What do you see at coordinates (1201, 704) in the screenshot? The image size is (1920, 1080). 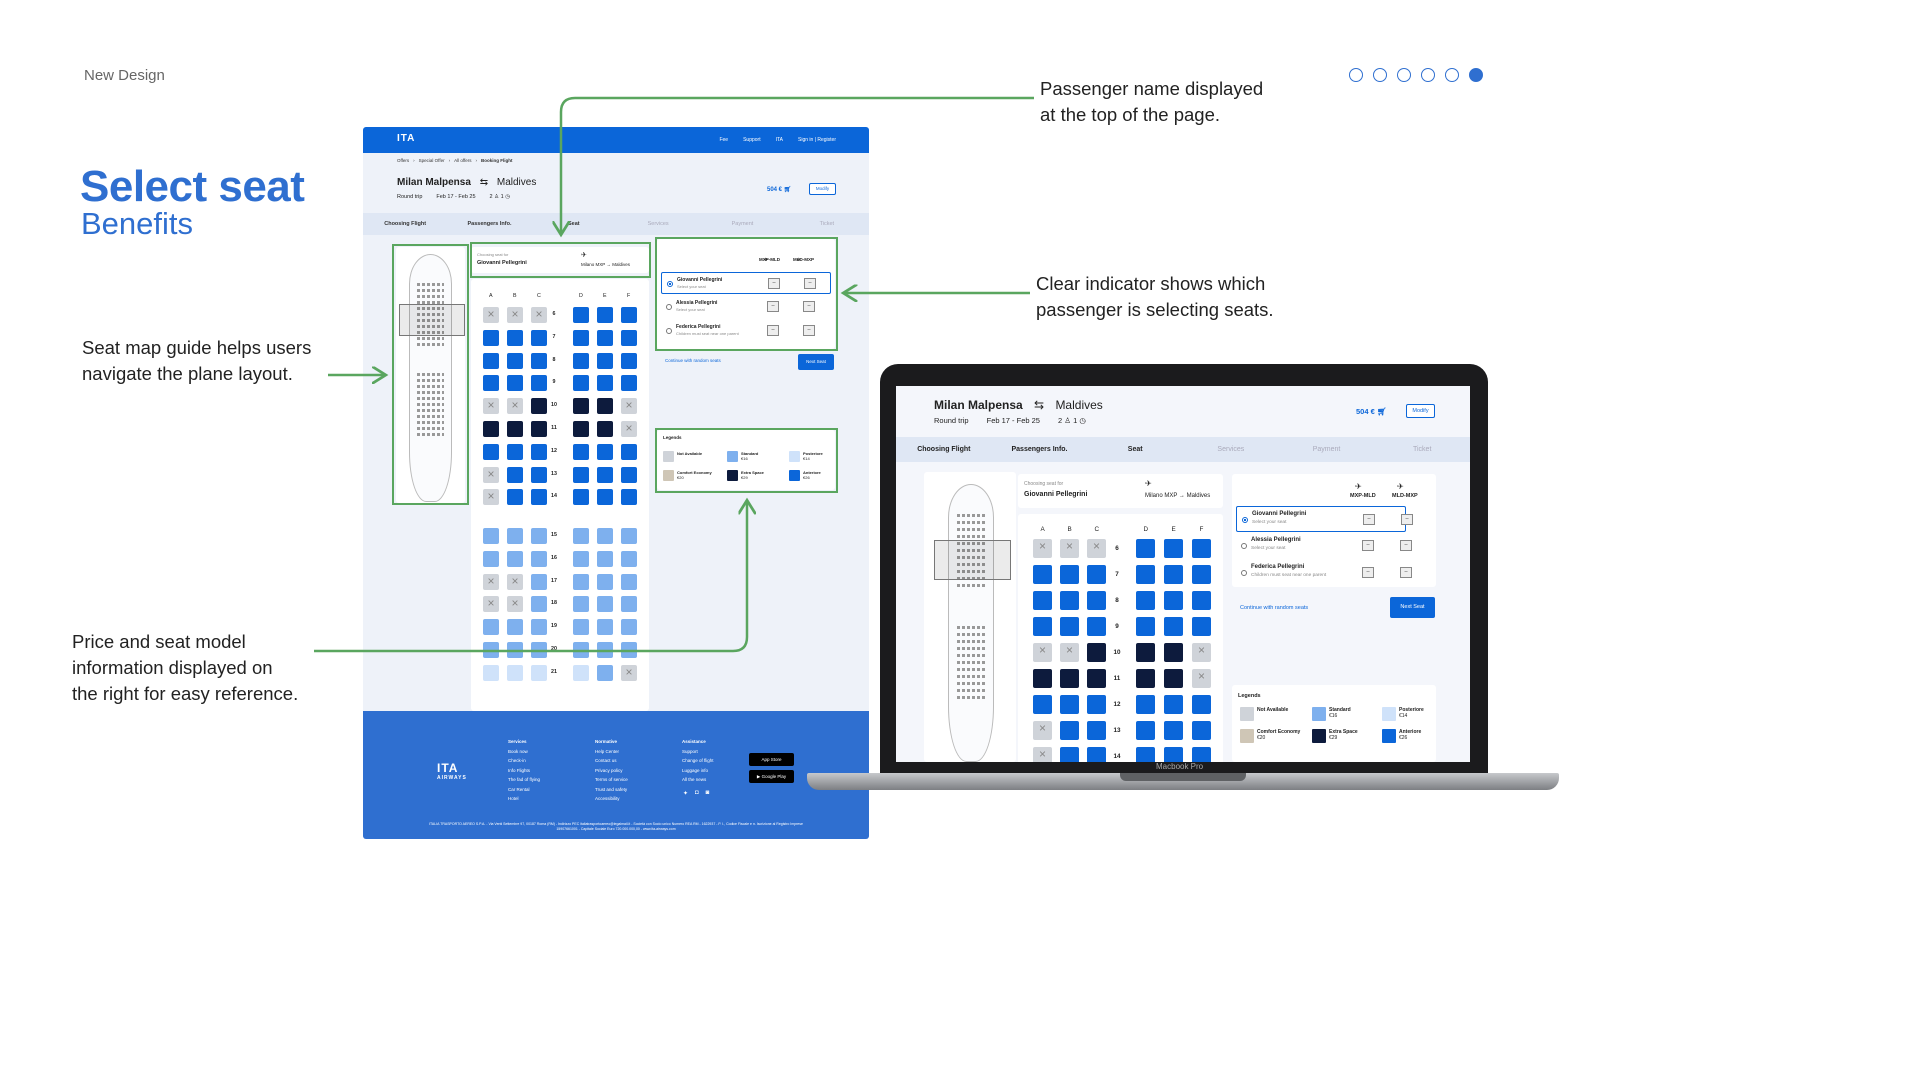 I see `seat-f12` at bounding box center [1201, 704].